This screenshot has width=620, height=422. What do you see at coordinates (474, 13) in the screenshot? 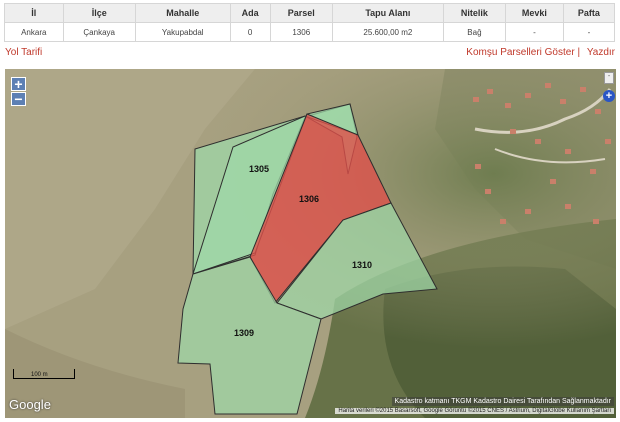
I see `header-nitelik: Nitelik` at bounding box center [474, 13].